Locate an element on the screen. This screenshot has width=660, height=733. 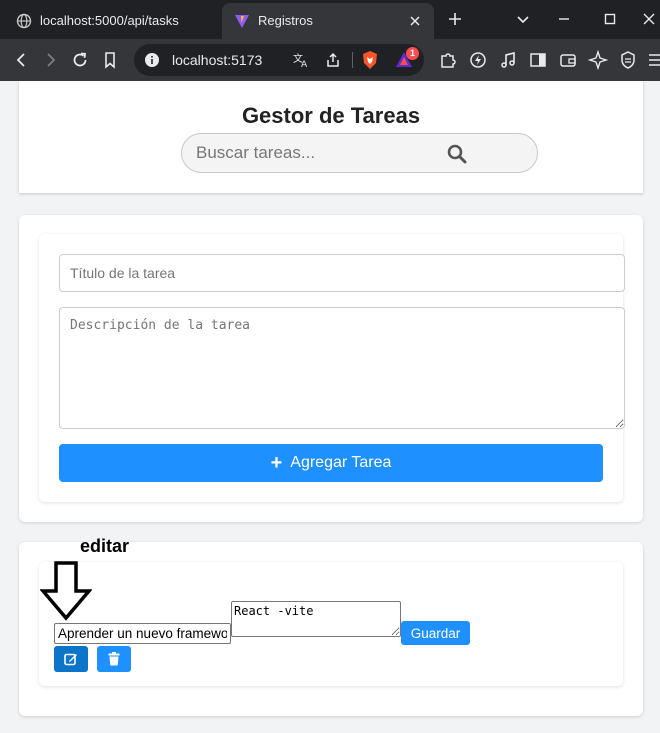
sidebar-icon is located at coordinates (538, 60).